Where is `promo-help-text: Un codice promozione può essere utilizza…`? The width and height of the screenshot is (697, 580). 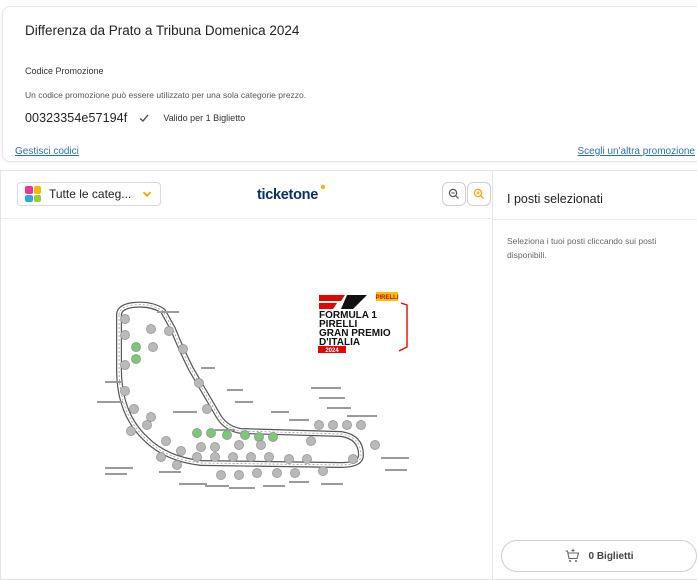
promo-help-text: Un codice promozione può essere utilizza… is located at coordinates (166, 95).